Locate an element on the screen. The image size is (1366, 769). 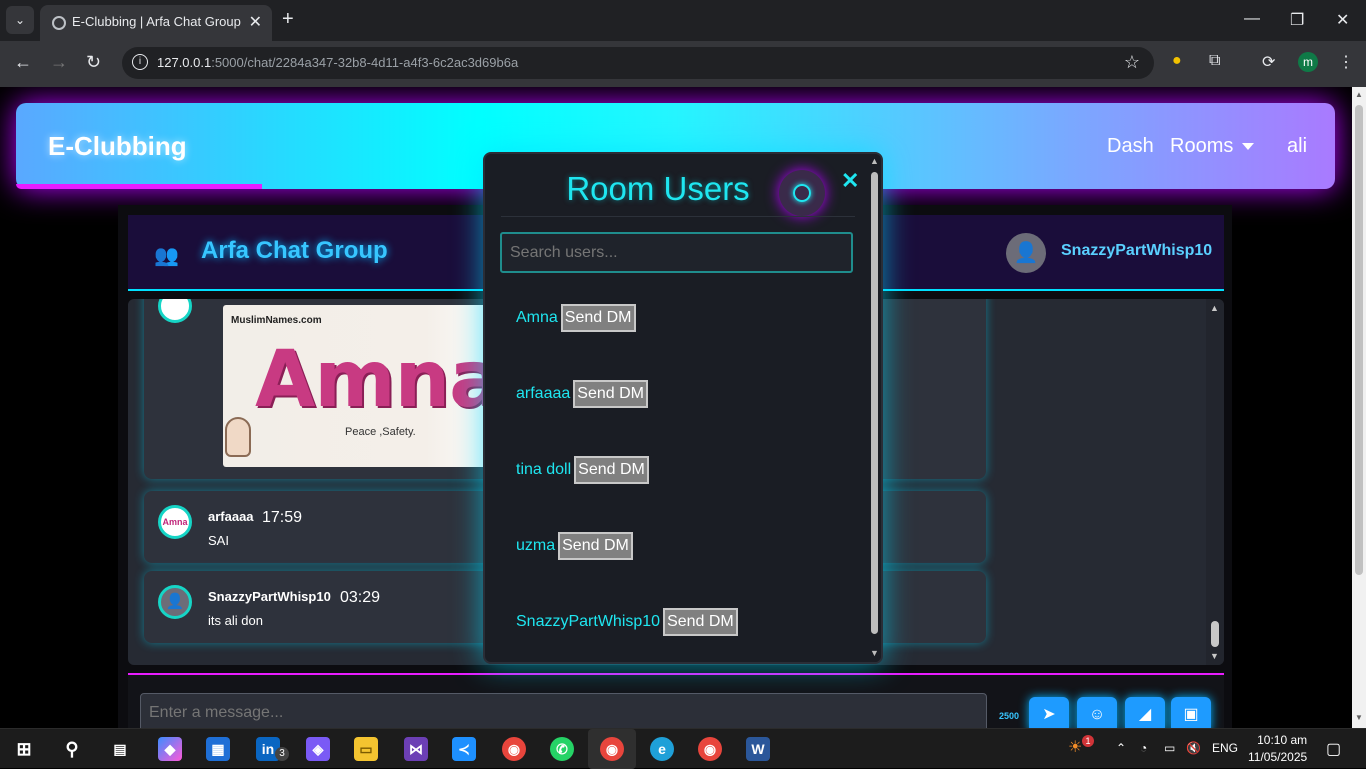
minimize-icon: — is located at coordinates (1252, 19).